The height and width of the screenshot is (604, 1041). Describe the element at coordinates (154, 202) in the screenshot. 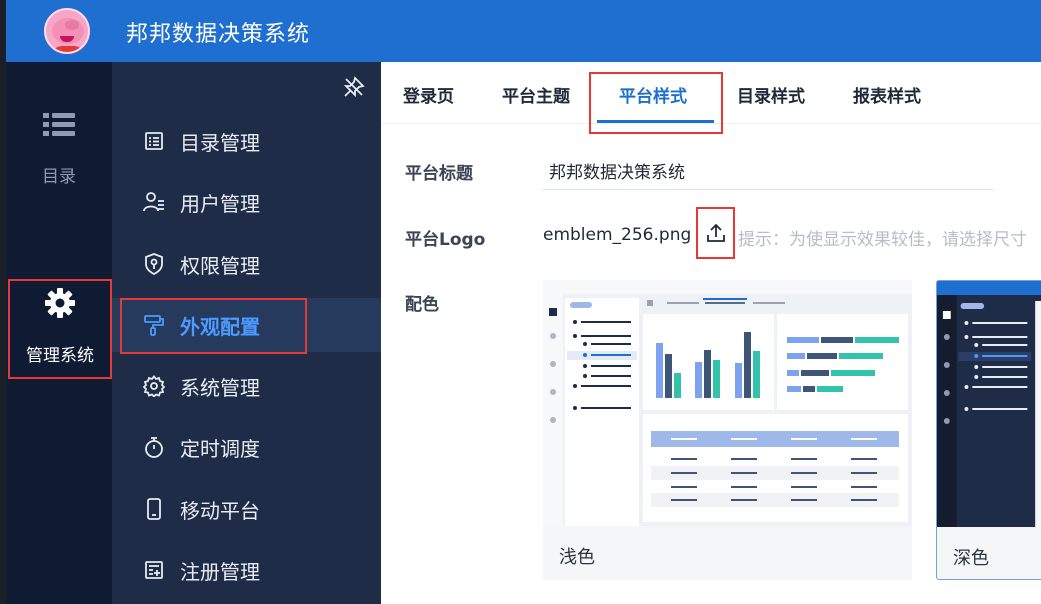

I see `user-icon` at that location.